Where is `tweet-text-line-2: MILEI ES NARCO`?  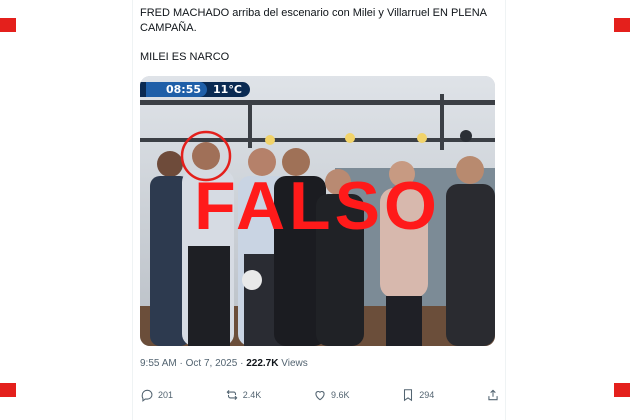 tweet-text-line-2: MILEI ES NARCO is located at coordinates (185, 57).